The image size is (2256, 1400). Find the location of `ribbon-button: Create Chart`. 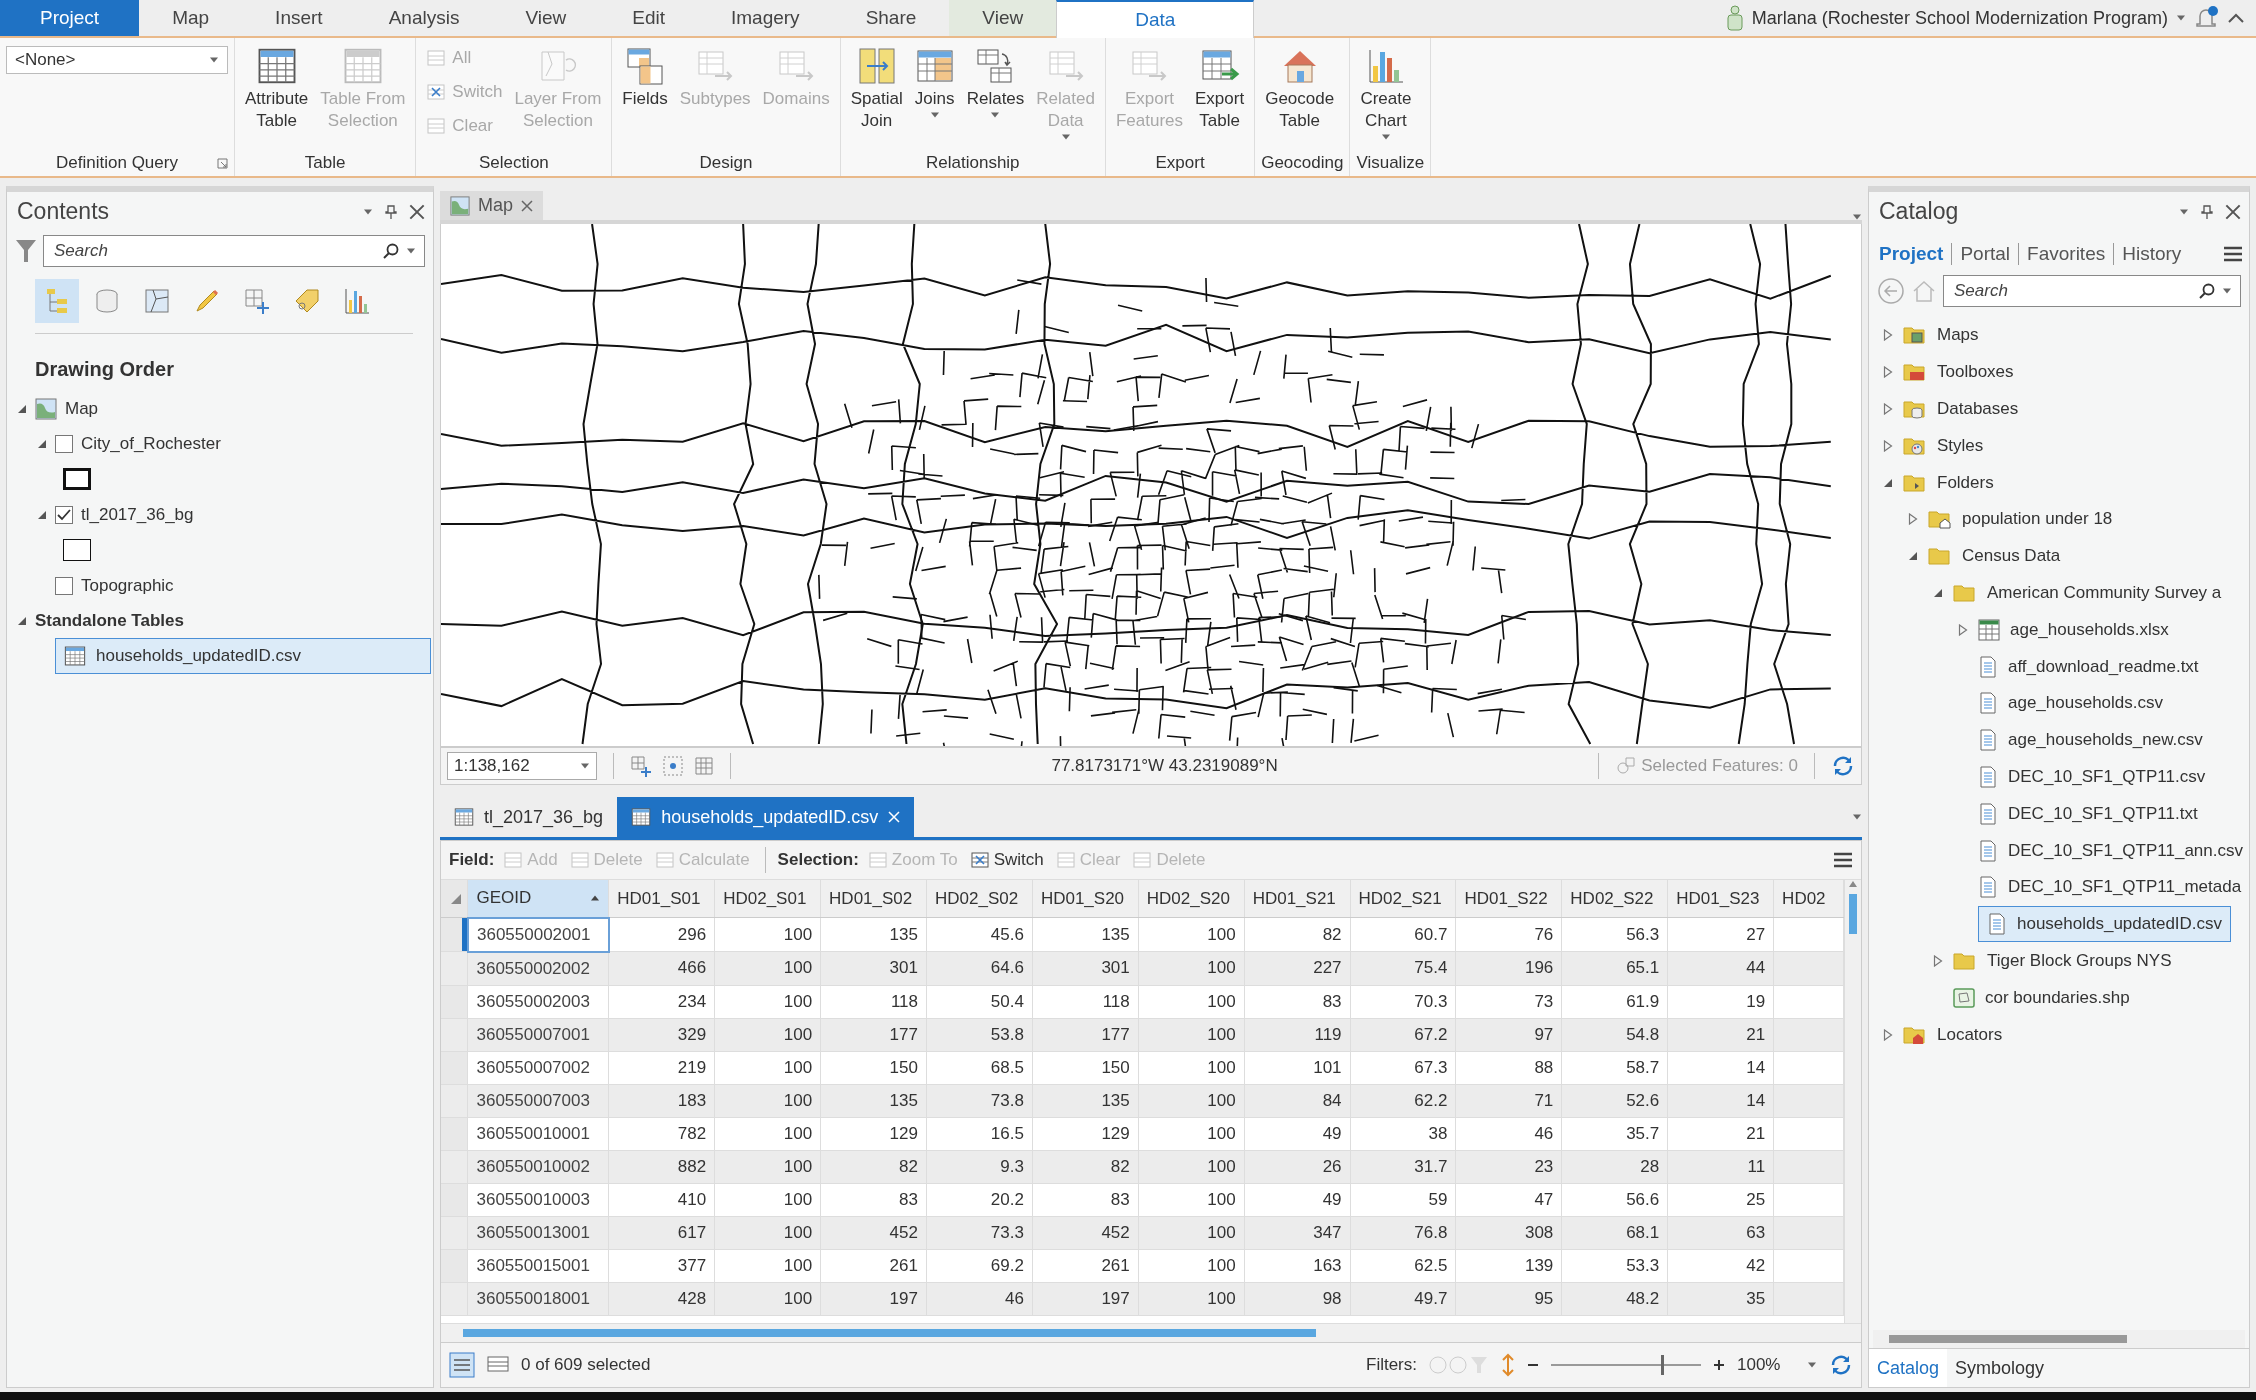

ribbon-button: Create Chart is located at coordinates (1386, 93).